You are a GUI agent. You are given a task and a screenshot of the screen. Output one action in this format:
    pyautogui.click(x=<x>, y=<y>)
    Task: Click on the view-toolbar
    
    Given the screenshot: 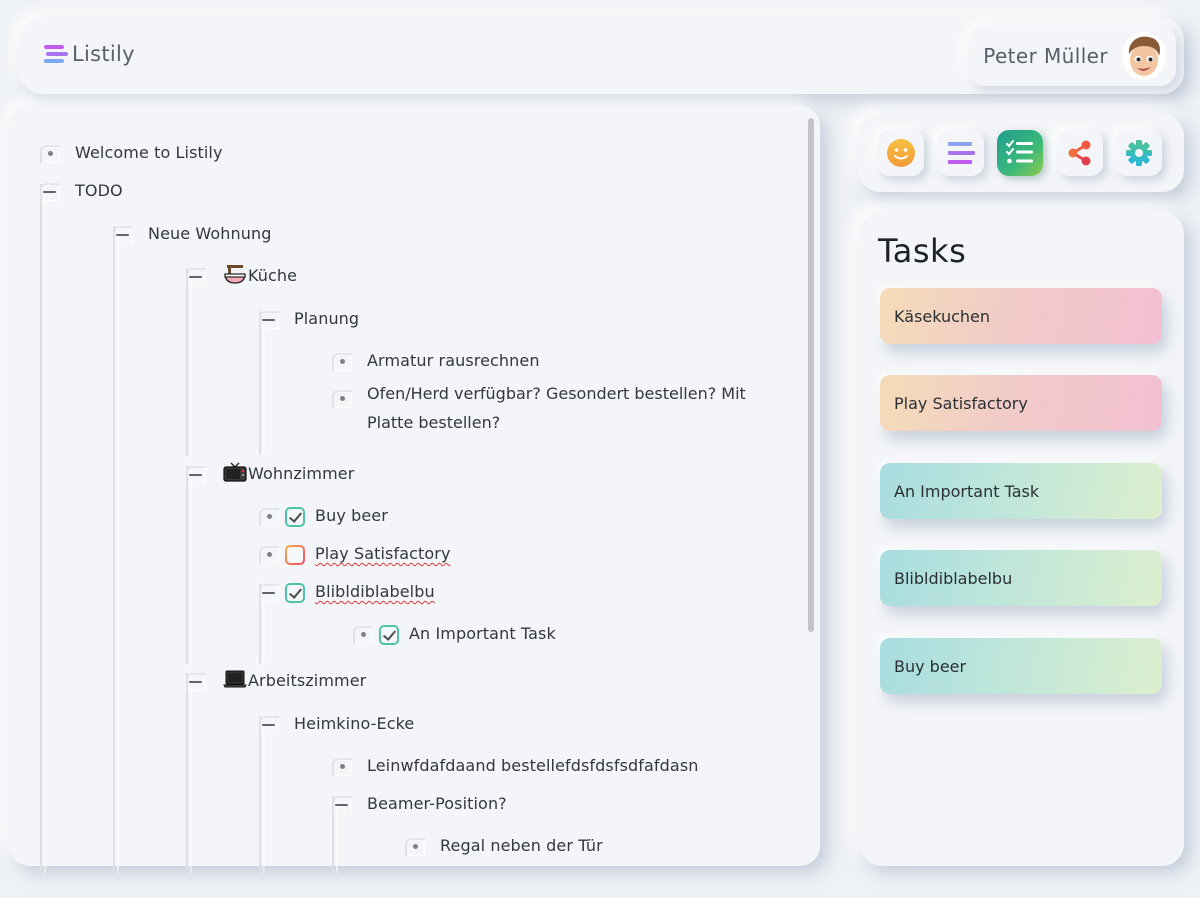 What is the action you would take?
    pyautogui.click(x=1021, y=153)
    